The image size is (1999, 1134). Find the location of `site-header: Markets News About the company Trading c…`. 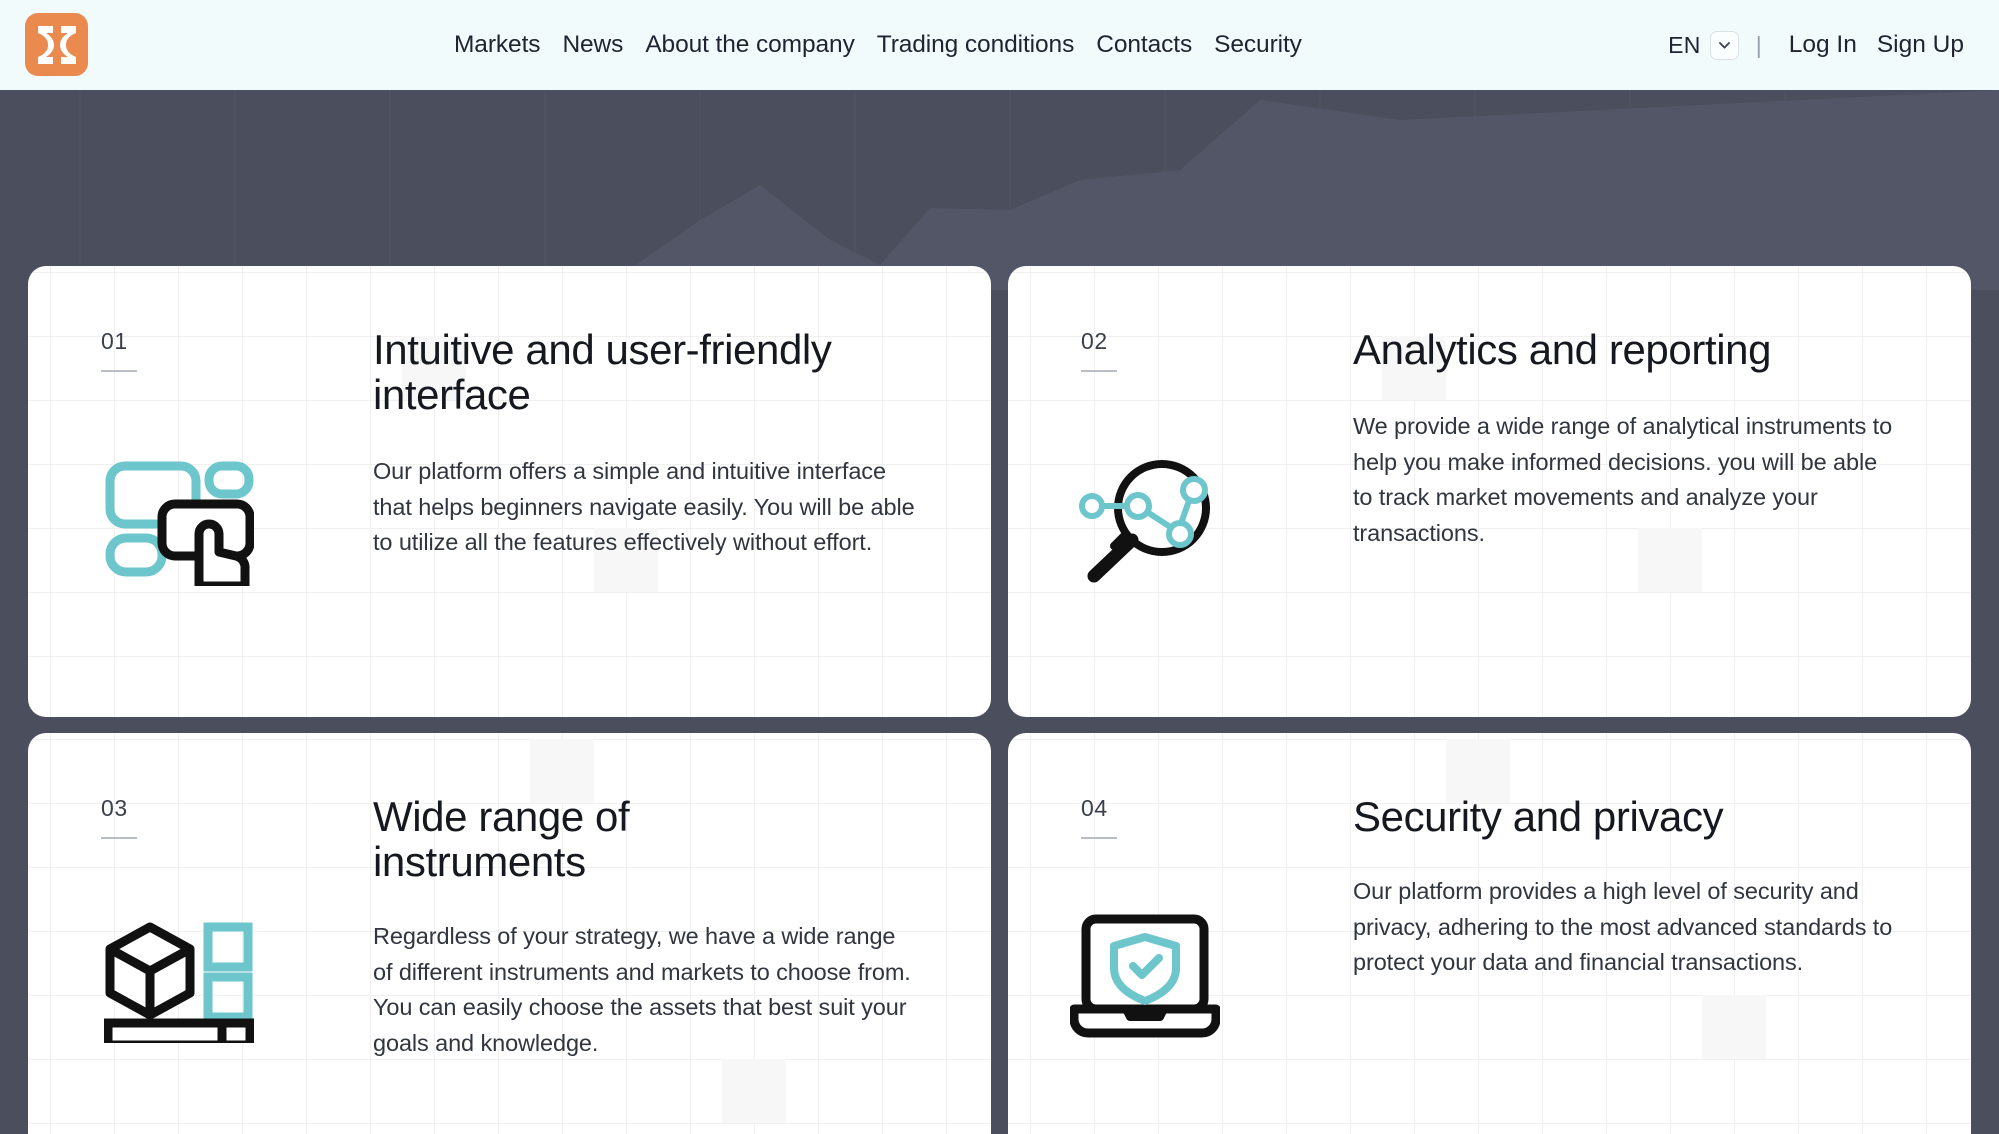

site-header: Markets News About the company Trading c… is located at coordinates (999, 45).